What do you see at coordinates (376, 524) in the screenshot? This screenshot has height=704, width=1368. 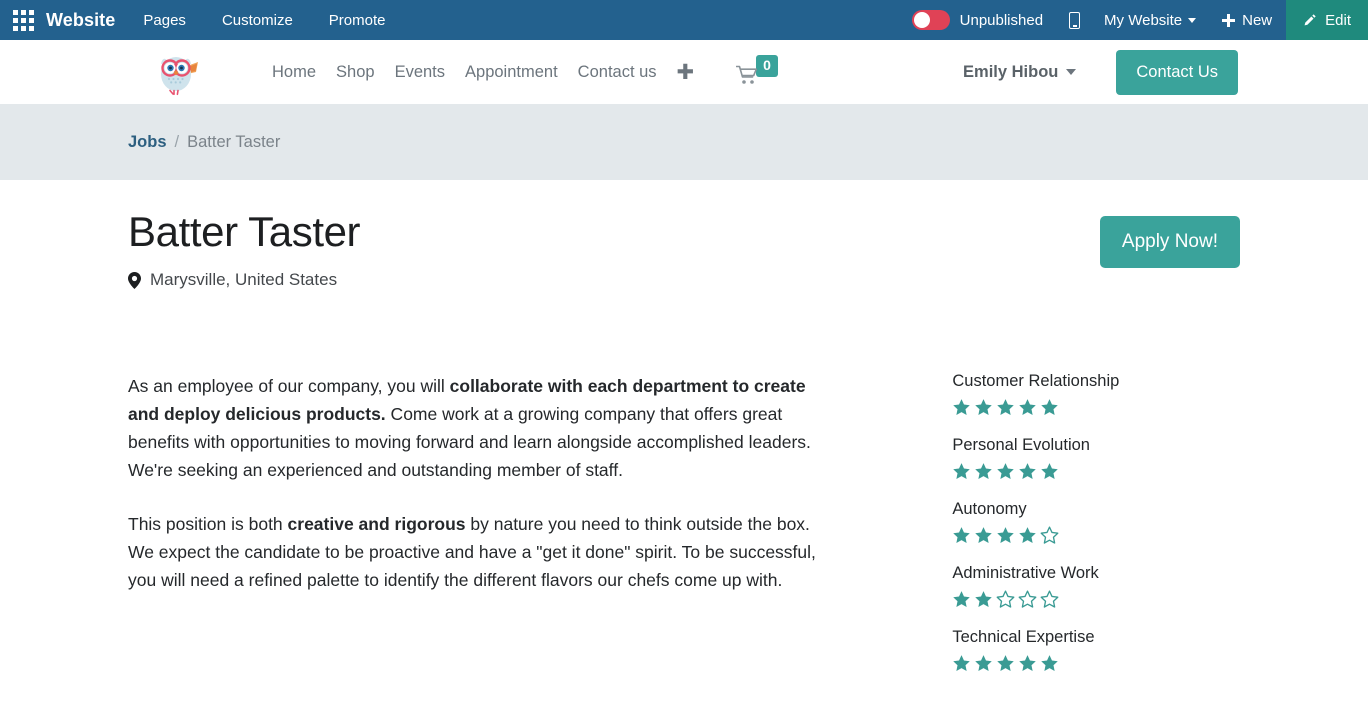 I see `emphasis-text: creative and rigorous` at bounding box center [376, 524].